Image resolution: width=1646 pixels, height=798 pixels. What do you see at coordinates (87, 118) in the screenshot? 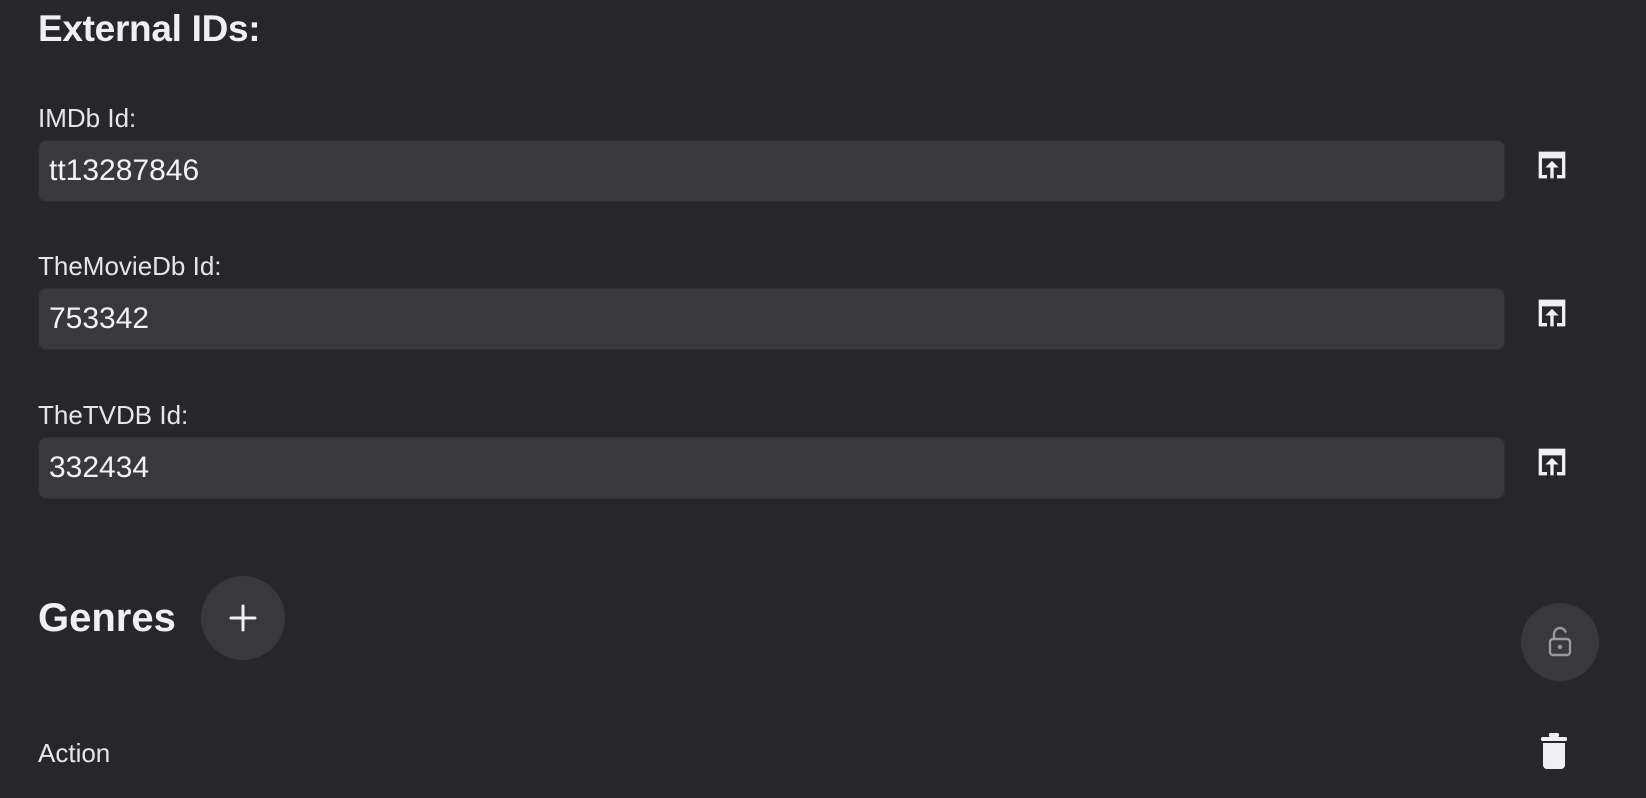
I see `imdb-id-label: IMDb Id:` at bounding box center [87, 118].